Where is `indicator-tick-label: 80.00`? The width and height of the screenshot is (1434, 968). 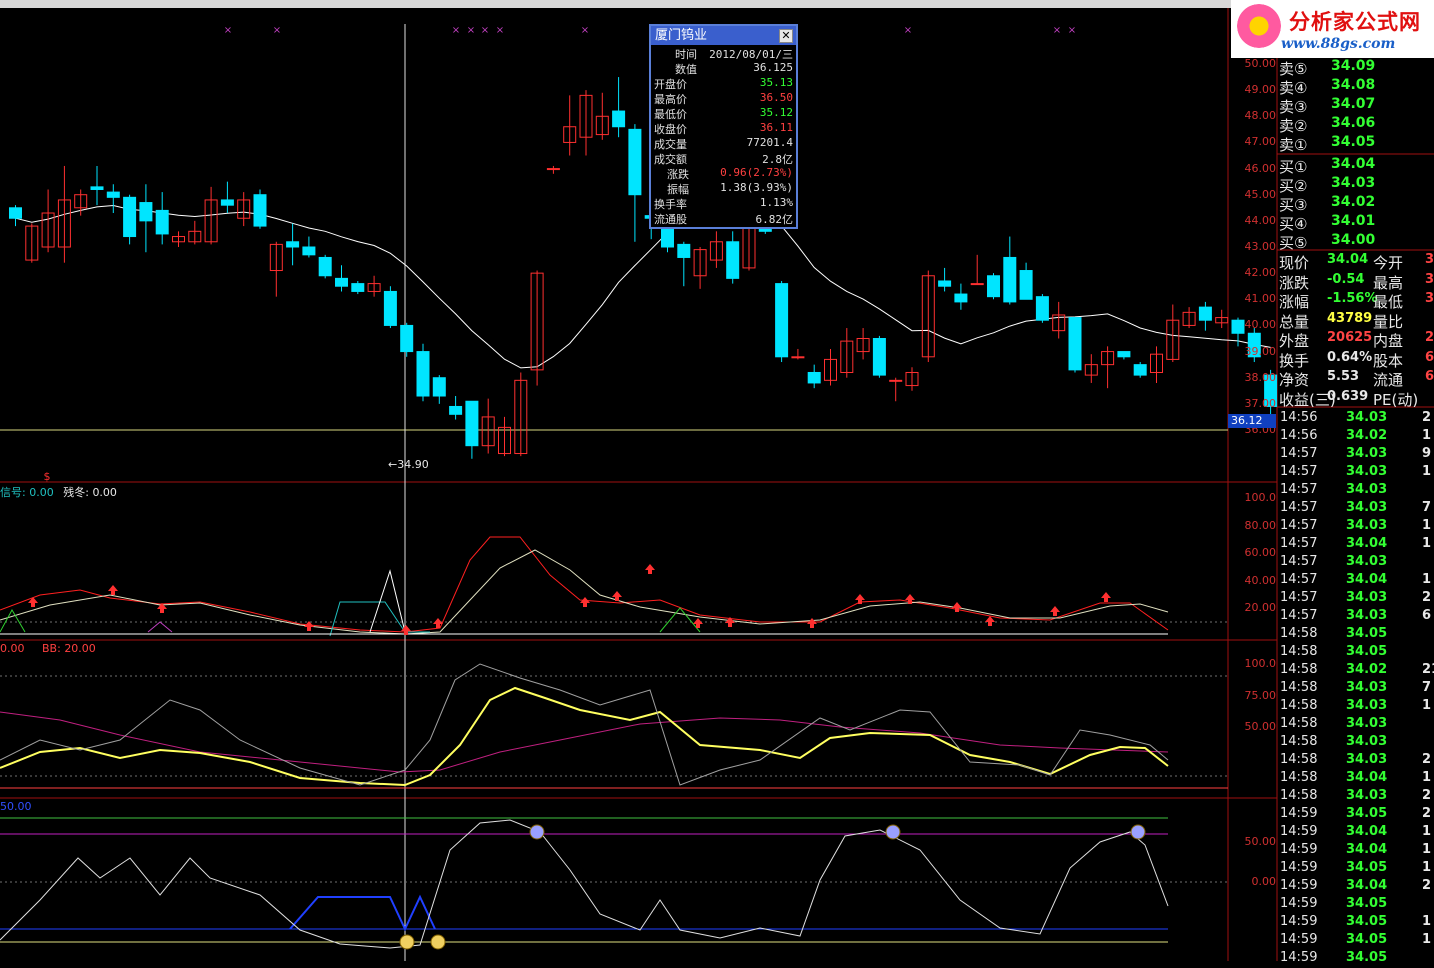
indicator-tick-label: 80.00 is located at coordinates (1260, 525).